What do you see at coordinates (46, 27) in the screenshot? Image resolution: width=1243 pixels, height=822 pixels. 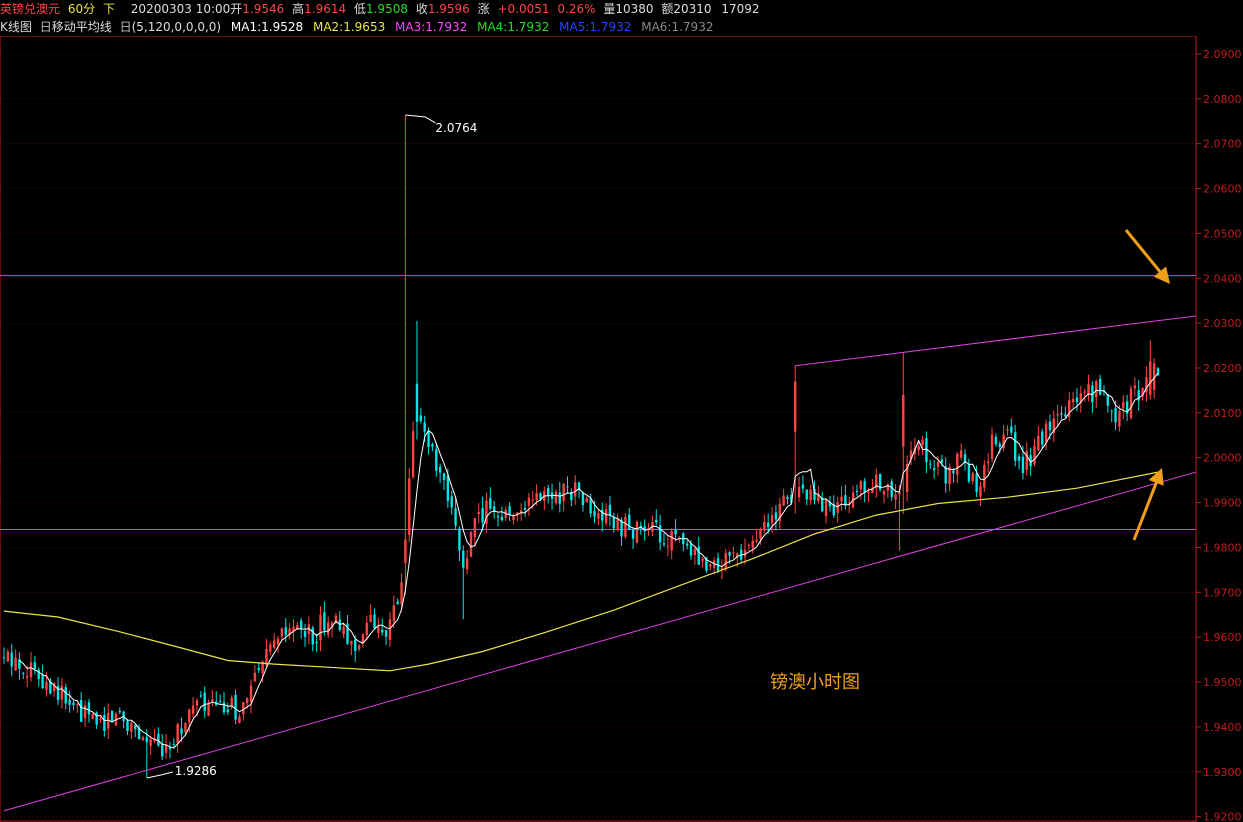 I see `dropdown-icon: 日` at bounding box center [46, 27].